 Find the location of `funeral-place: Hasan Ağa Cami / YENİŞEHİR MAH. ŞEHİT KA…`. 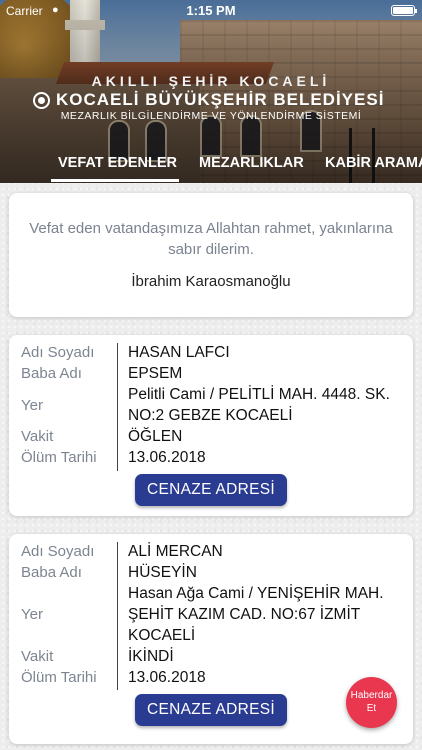

funeral-place: Hasan Ağa Cami / YENİŞEHİR MAH. ŞEHİT KA… is located at coordinates (256, 614).